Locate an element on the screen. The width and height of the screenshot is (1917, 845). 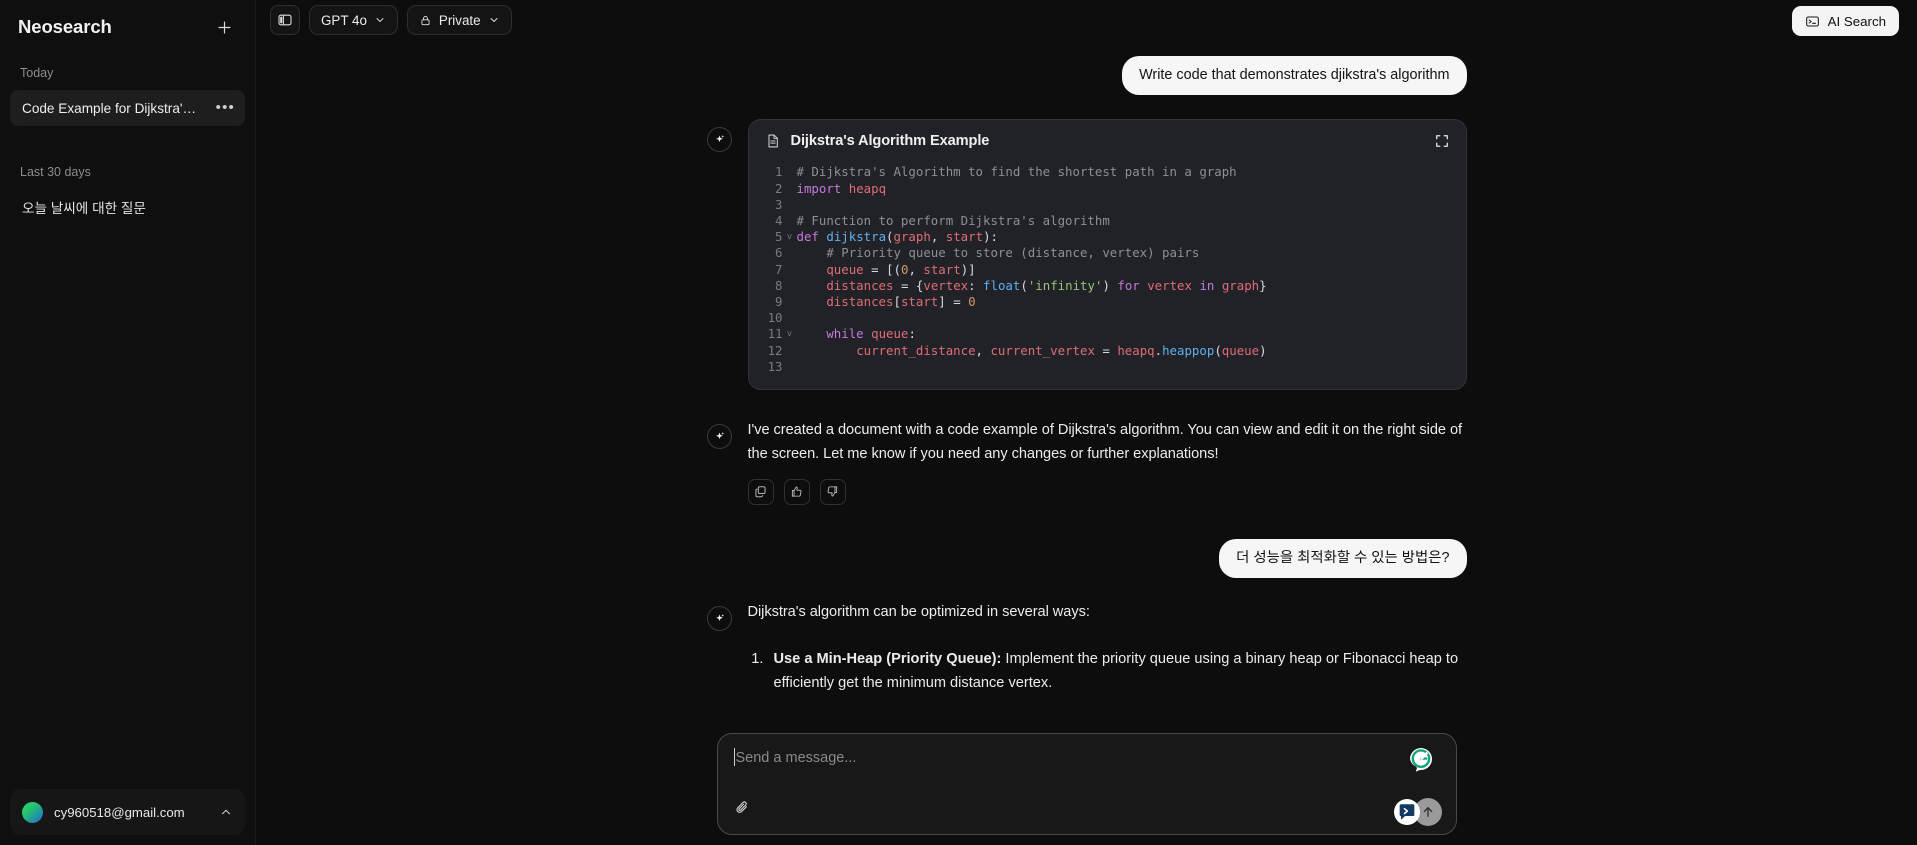
privacy-label: Private is located at coordinates (459, 20).